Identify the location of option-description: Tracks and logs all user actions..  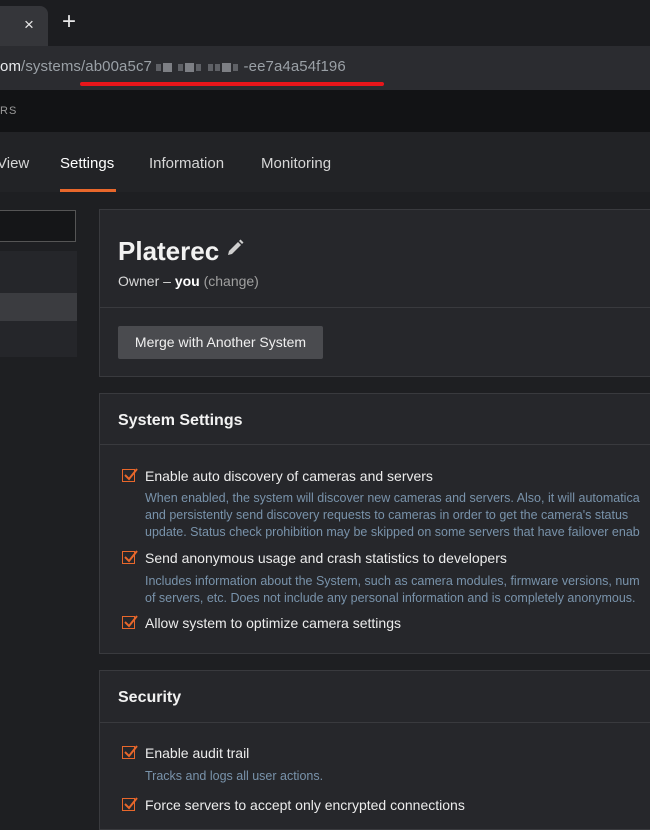
(234, 776).